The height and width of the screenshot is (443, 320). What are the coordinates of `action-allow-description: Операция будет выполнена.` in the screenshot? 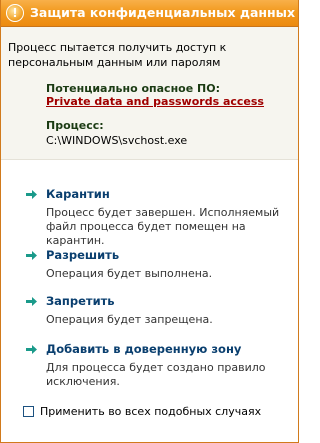 It's located at (129, 273).